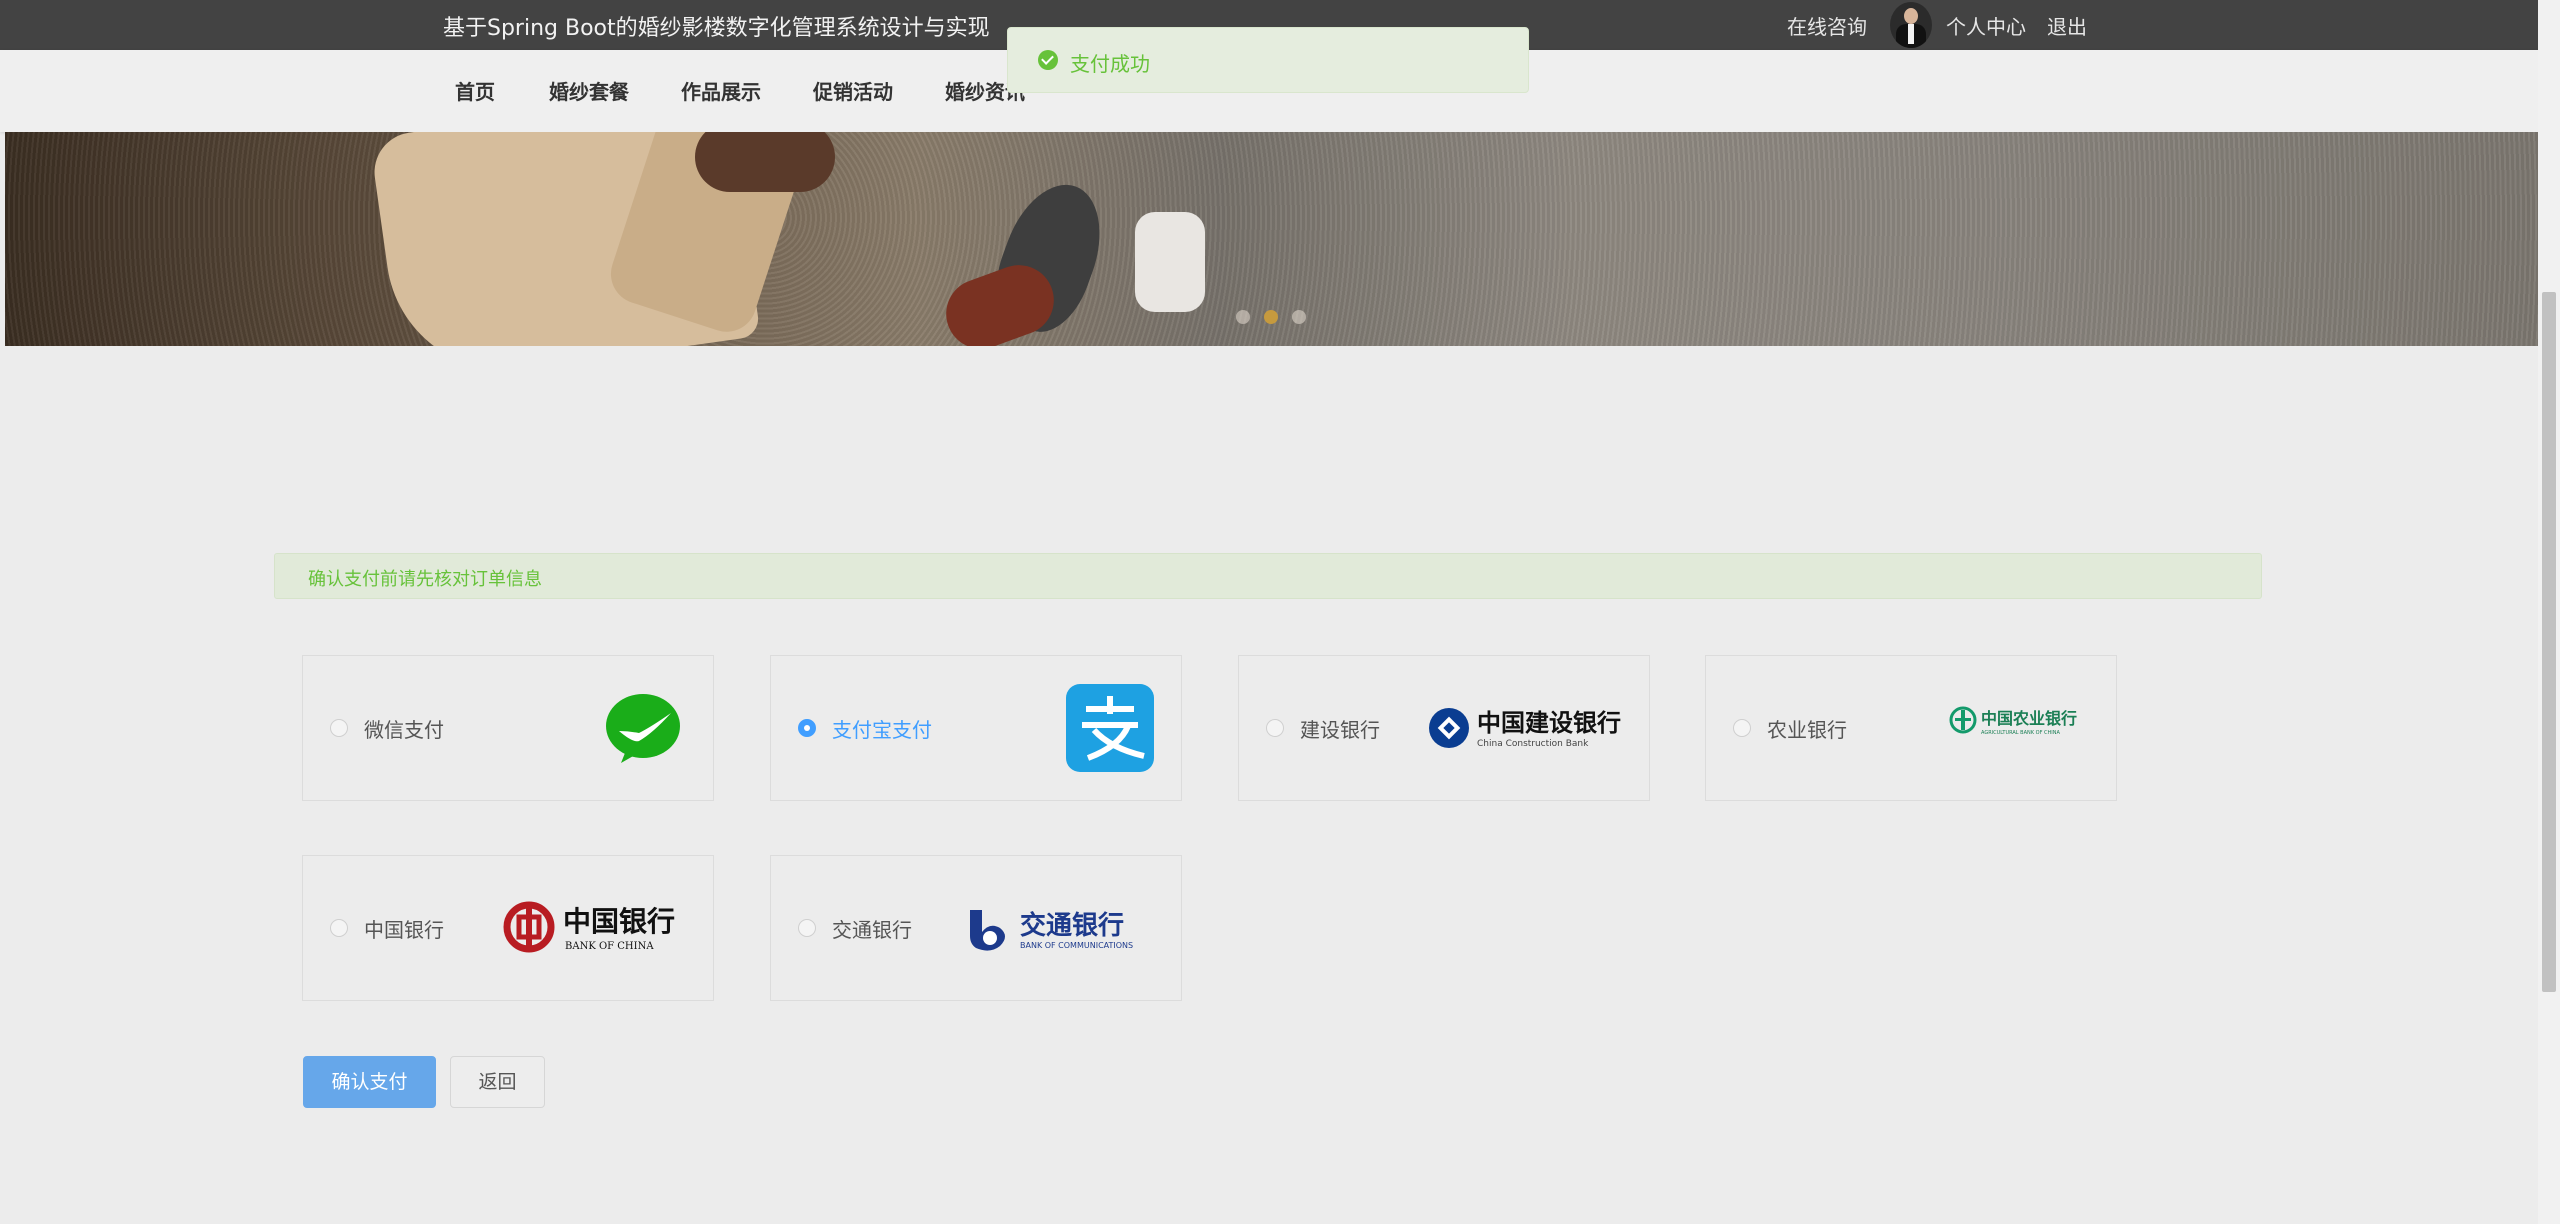  Describe the element at coordinates (1340, 730) in the screenshot. I see `pay-label-ccb: 建设银行` at that location.